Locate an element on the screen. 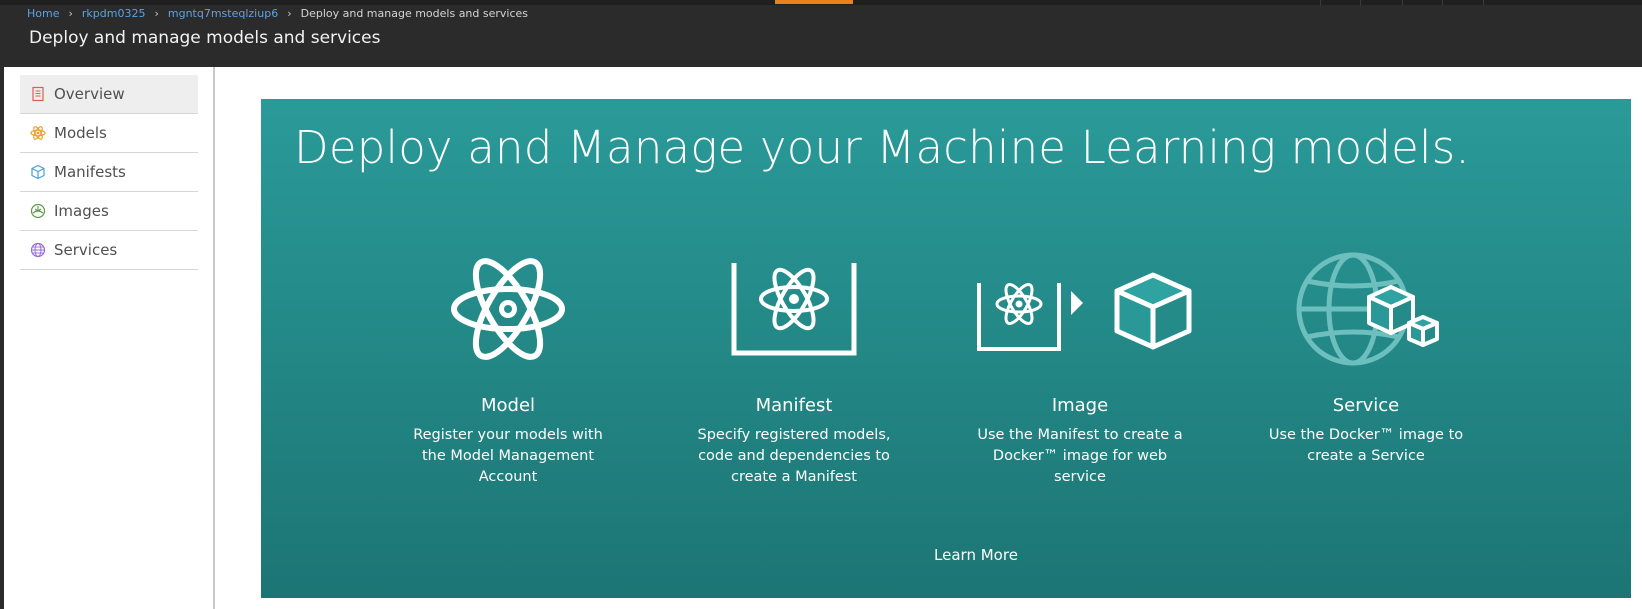 Image resolution: width=1642 pixels, height=609 pixels. sidebar-item-label: Services is located at coordinates (86, 250).